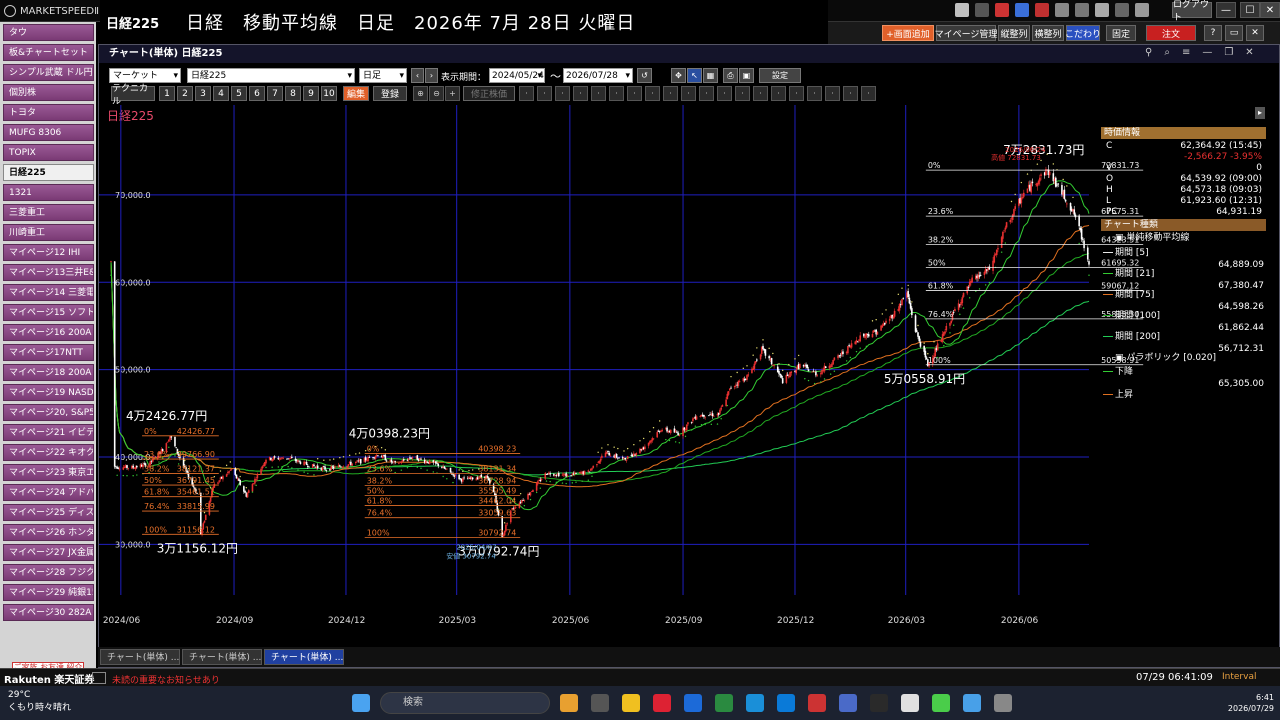  I want to click on chart-icon: ▦, so click(710, 75).